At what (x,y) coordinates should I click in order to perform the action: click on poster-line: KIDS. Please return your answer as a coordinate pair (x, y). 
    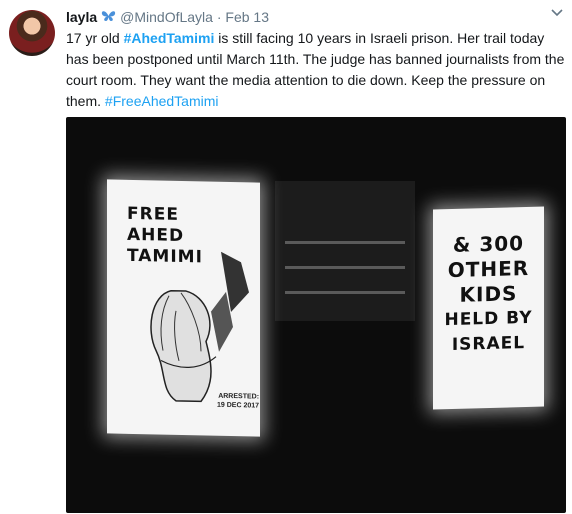
    Looking at the image, I should click on (488, 294).